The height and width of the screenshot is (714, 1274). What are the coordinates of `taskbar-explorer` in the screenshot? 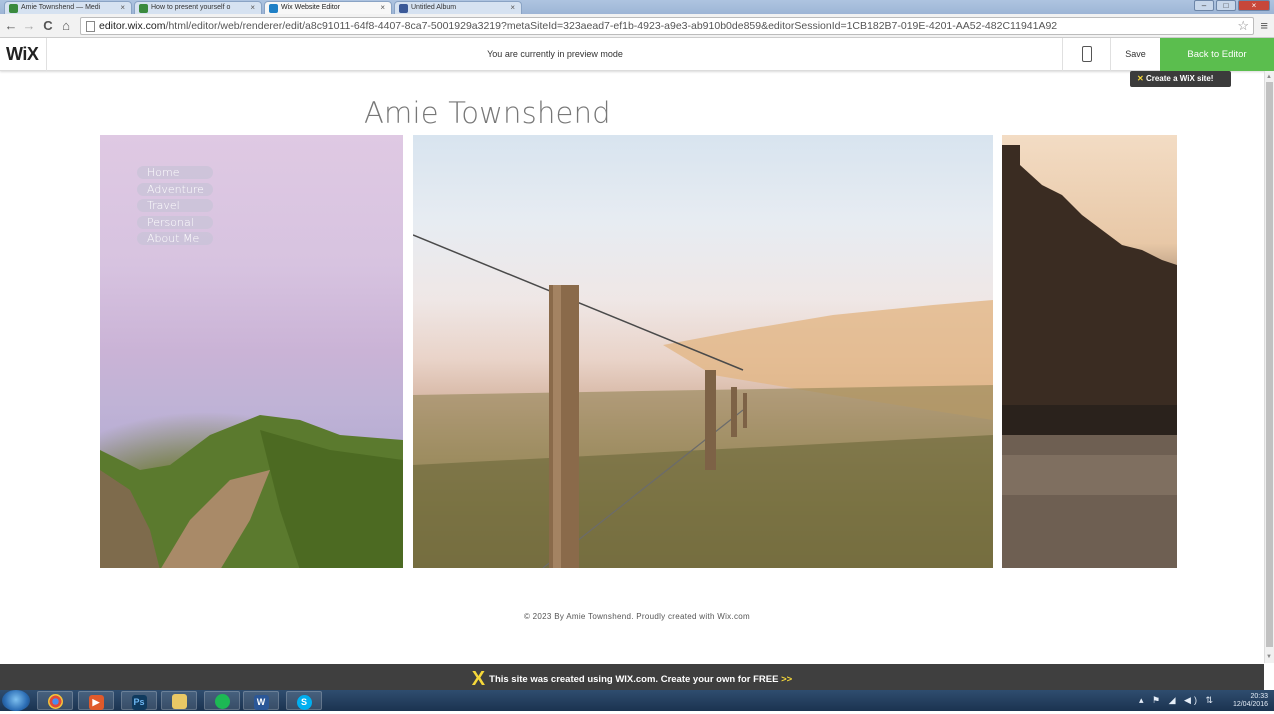 It's located at (179, 700).